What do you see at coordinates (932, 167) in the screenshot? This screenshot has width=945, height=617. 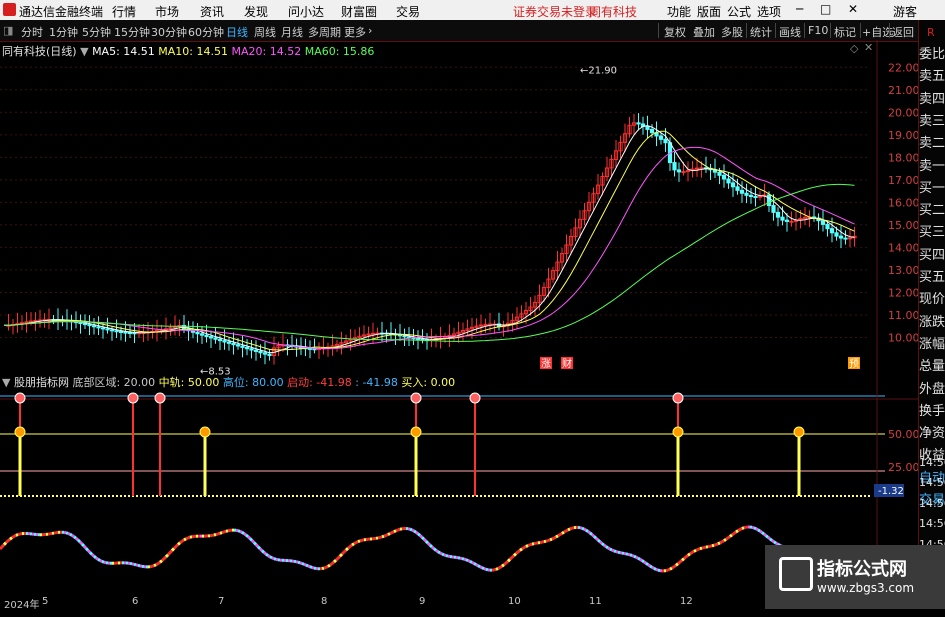 I see `sidebar-item: 卖一` at bounding box center [932, 167].